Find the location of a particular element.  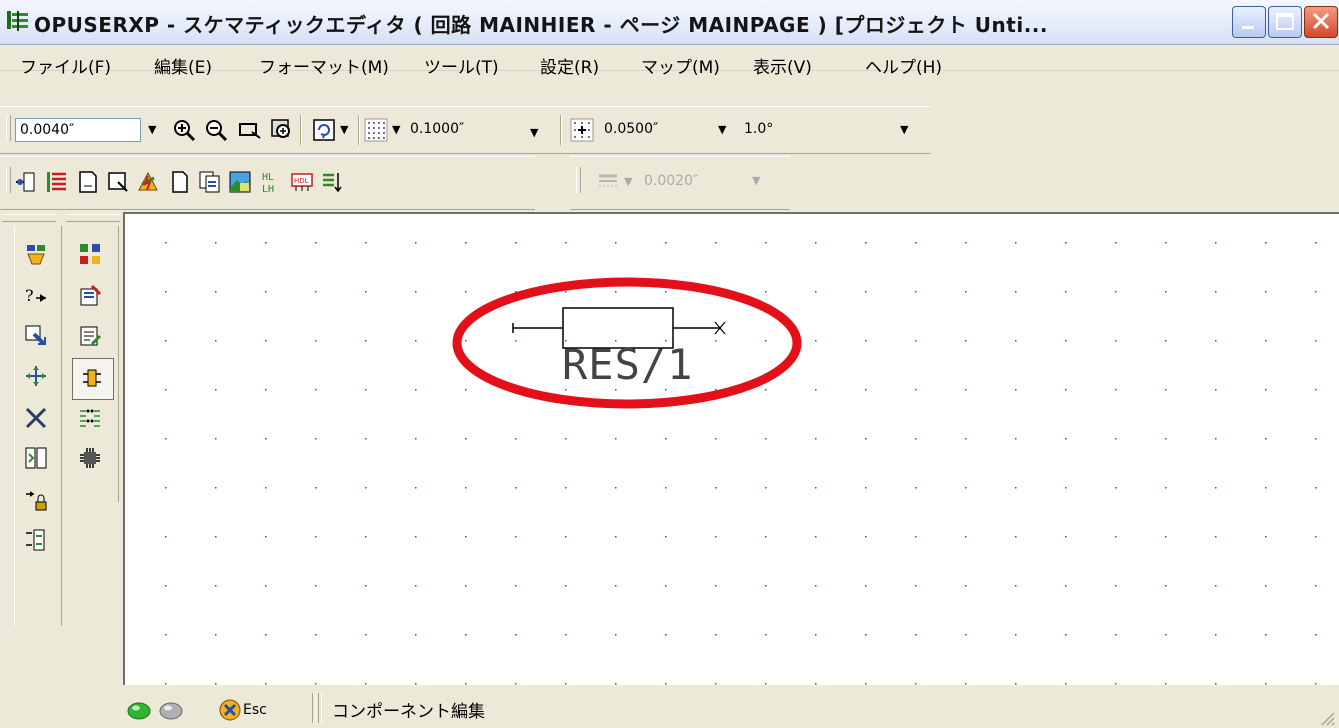

resize-grip-icon is located at coordinates (1327, 718).